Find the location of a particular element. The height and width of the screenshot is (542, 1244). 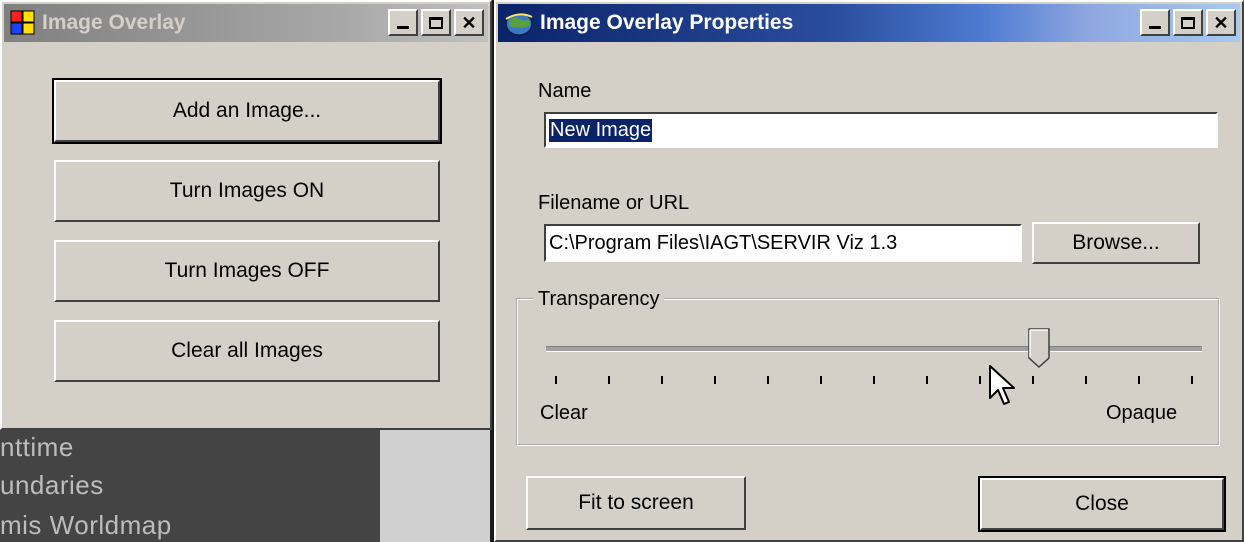

name-field: New Image is located at coordinates (881, 130).